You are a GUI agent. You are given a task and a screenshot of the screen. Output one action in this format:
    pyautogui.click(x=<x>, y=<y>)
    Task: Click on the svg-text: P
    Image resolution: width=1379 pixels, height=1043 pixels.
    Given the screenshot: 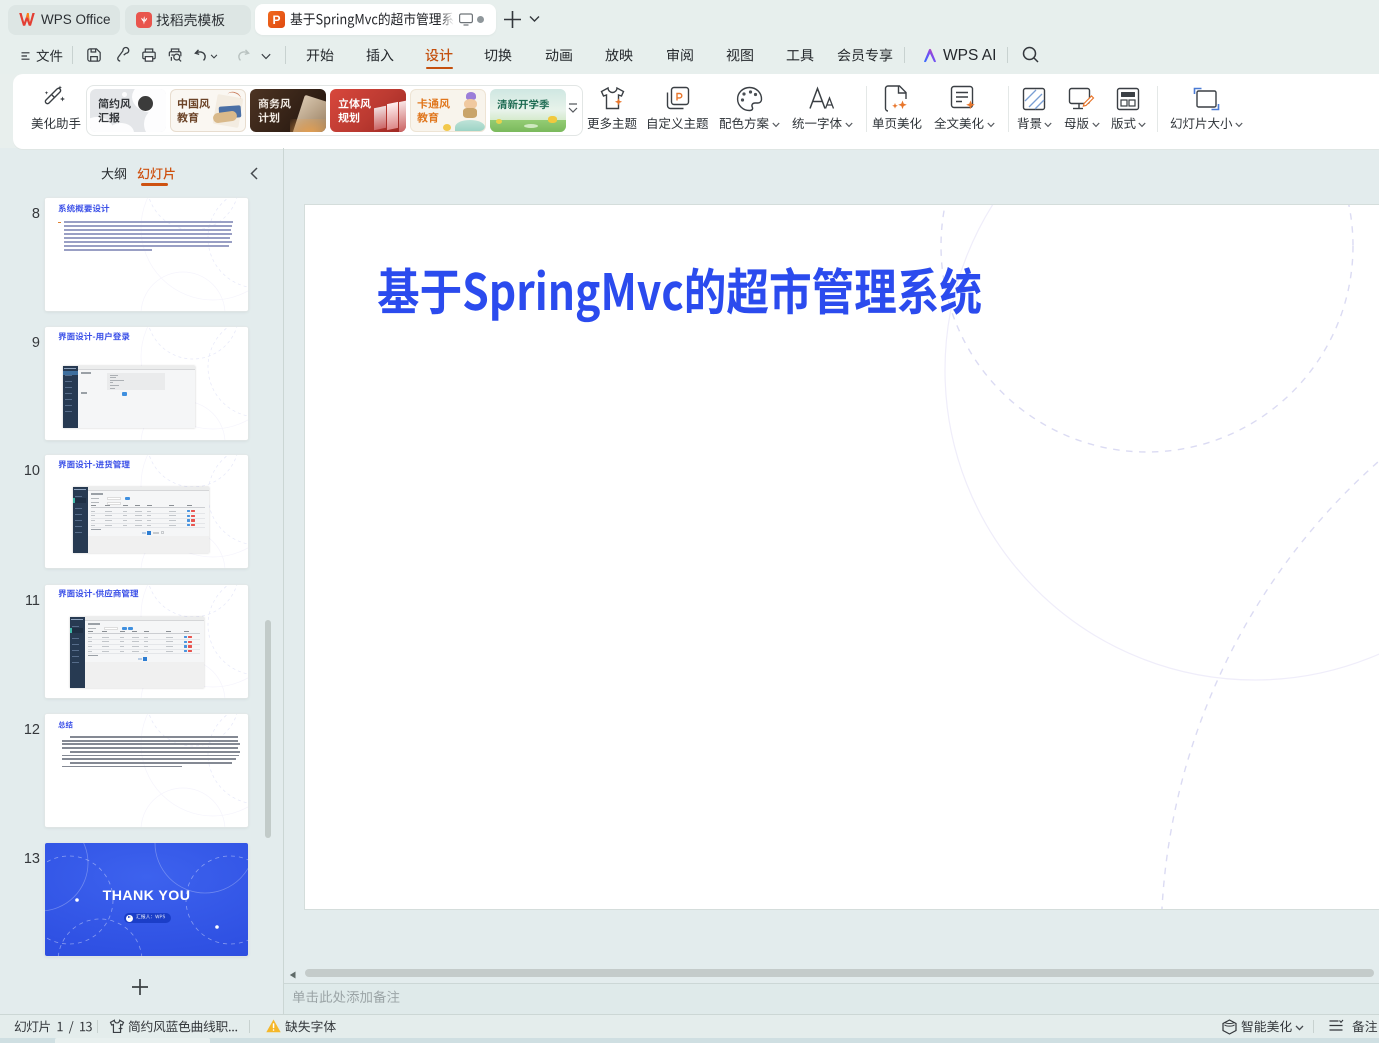 What is the action you would take?
    pyautogui.click(x=276, y=20)
    